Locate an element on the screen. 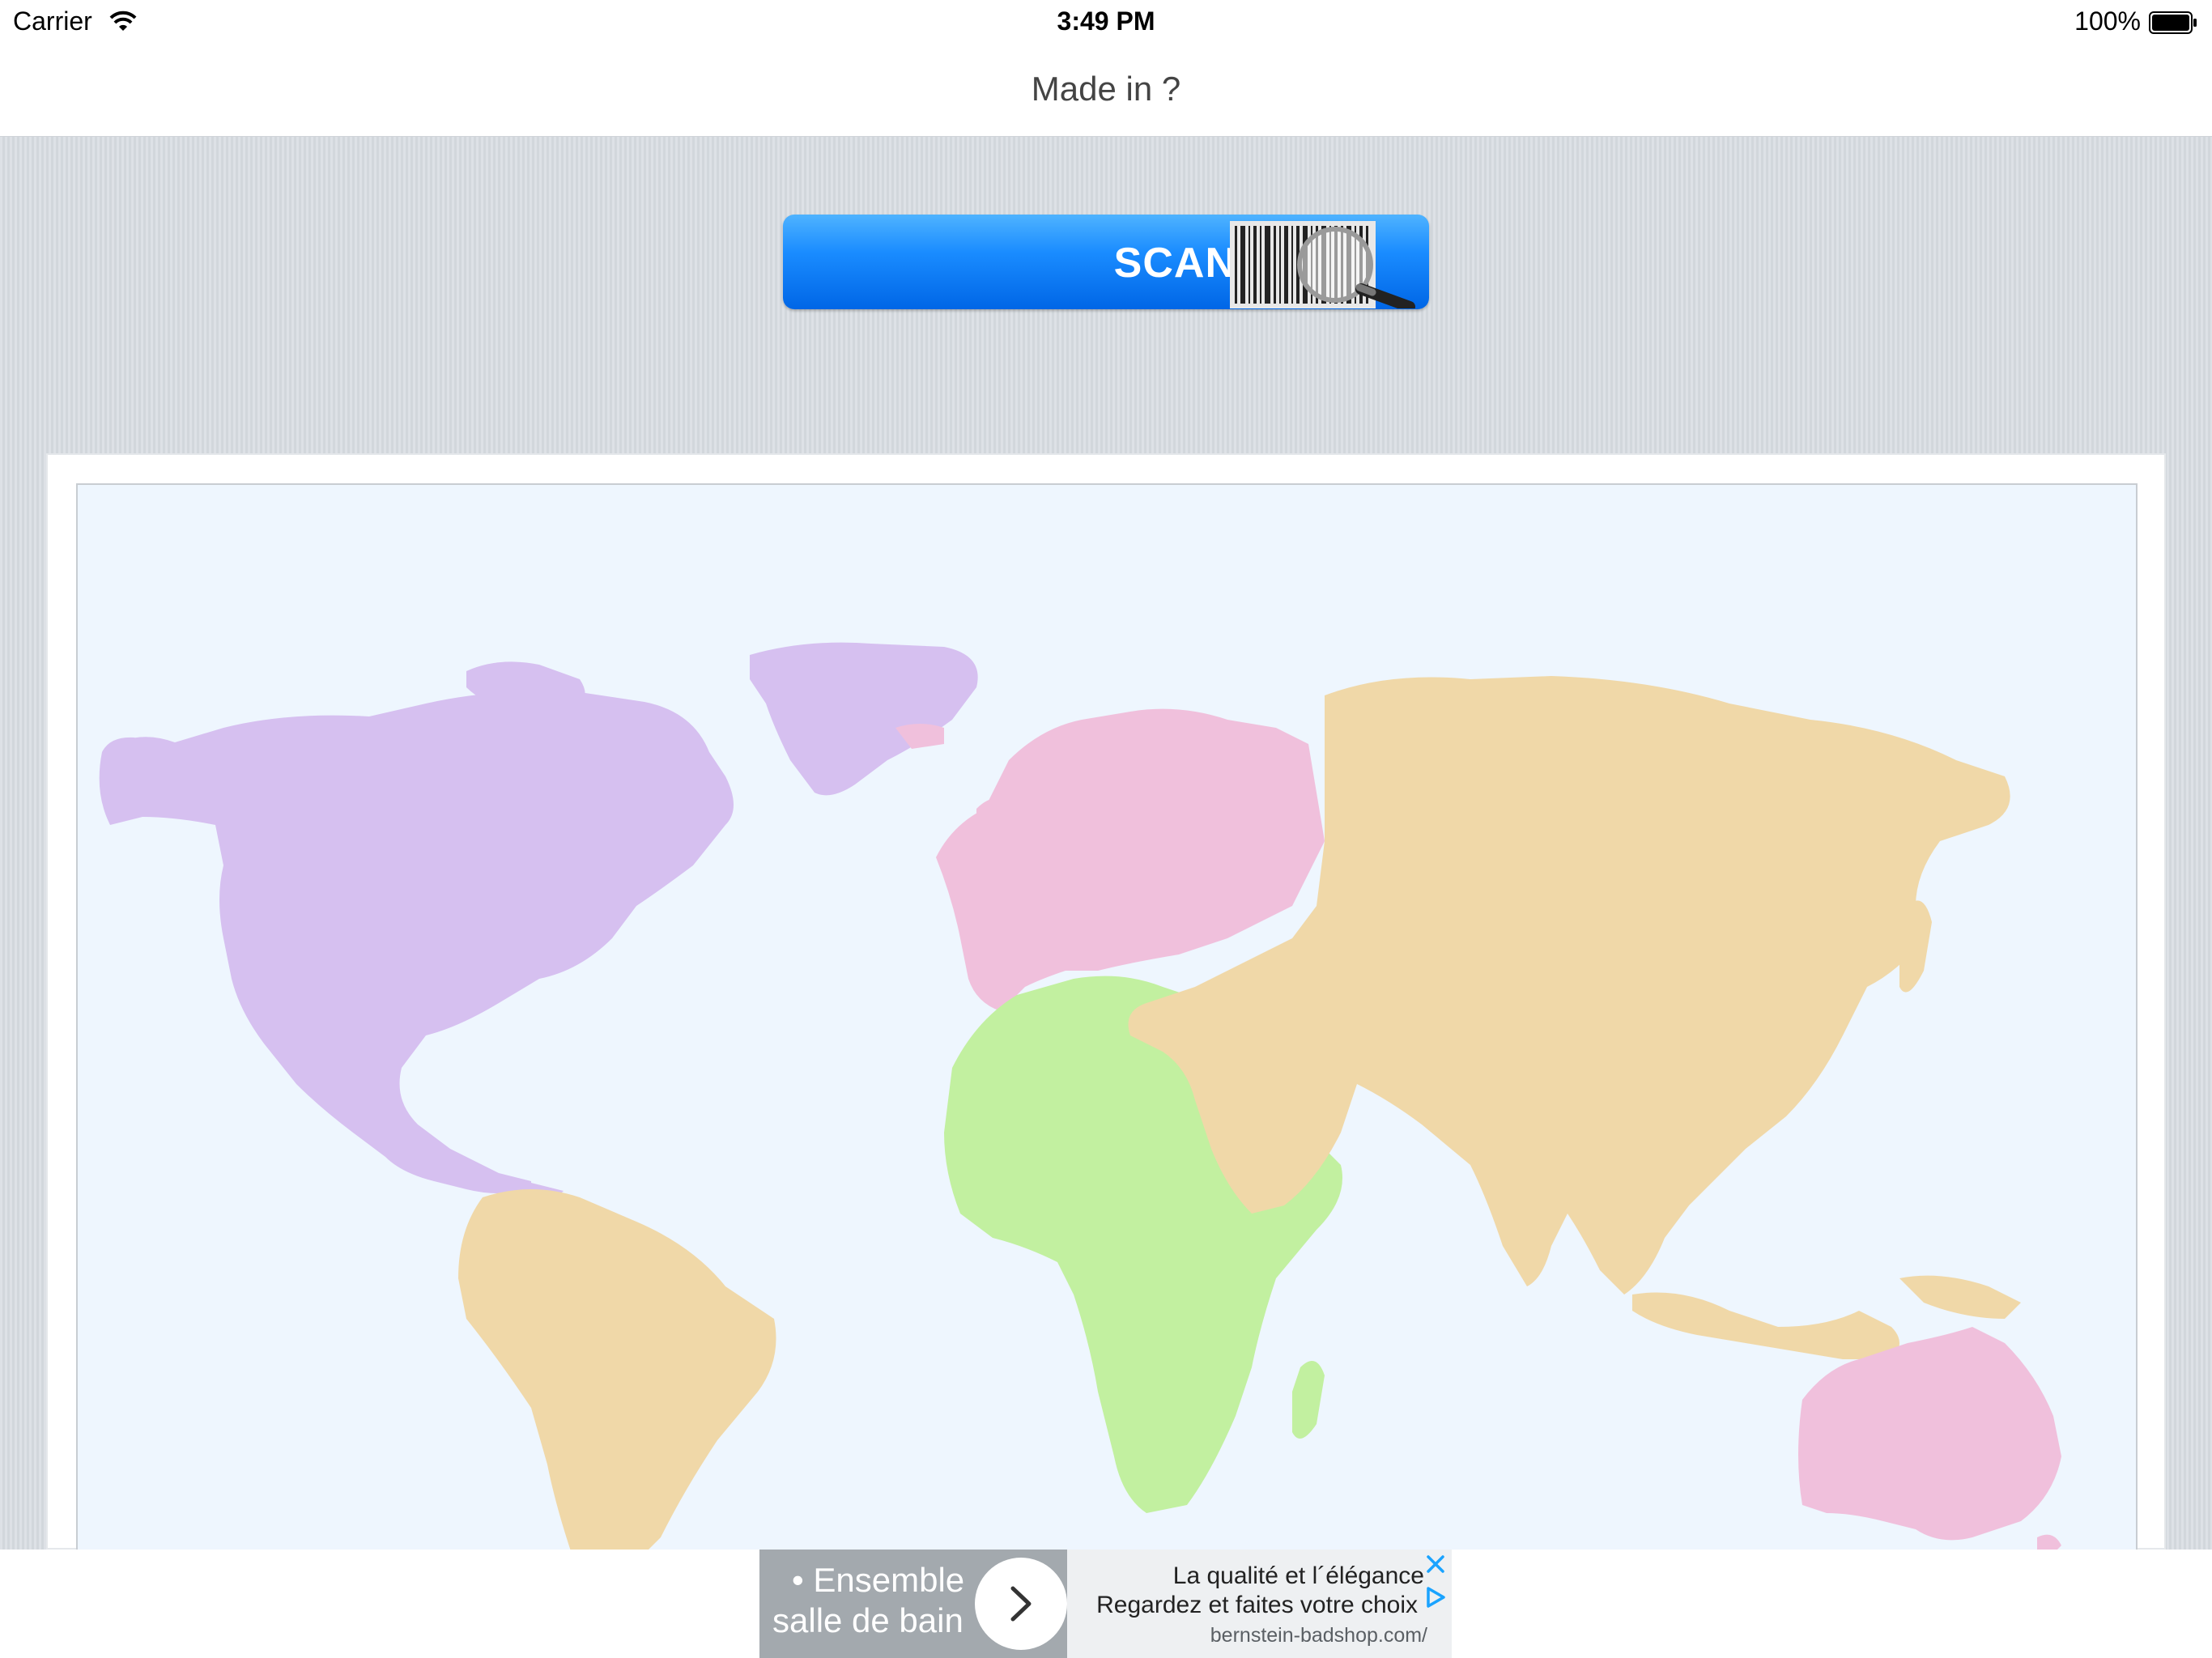 Image resolution: width=2212 pixels, height=1658 pixels. navigation-bar: Made in ? is located at coordinates (1106, 91).